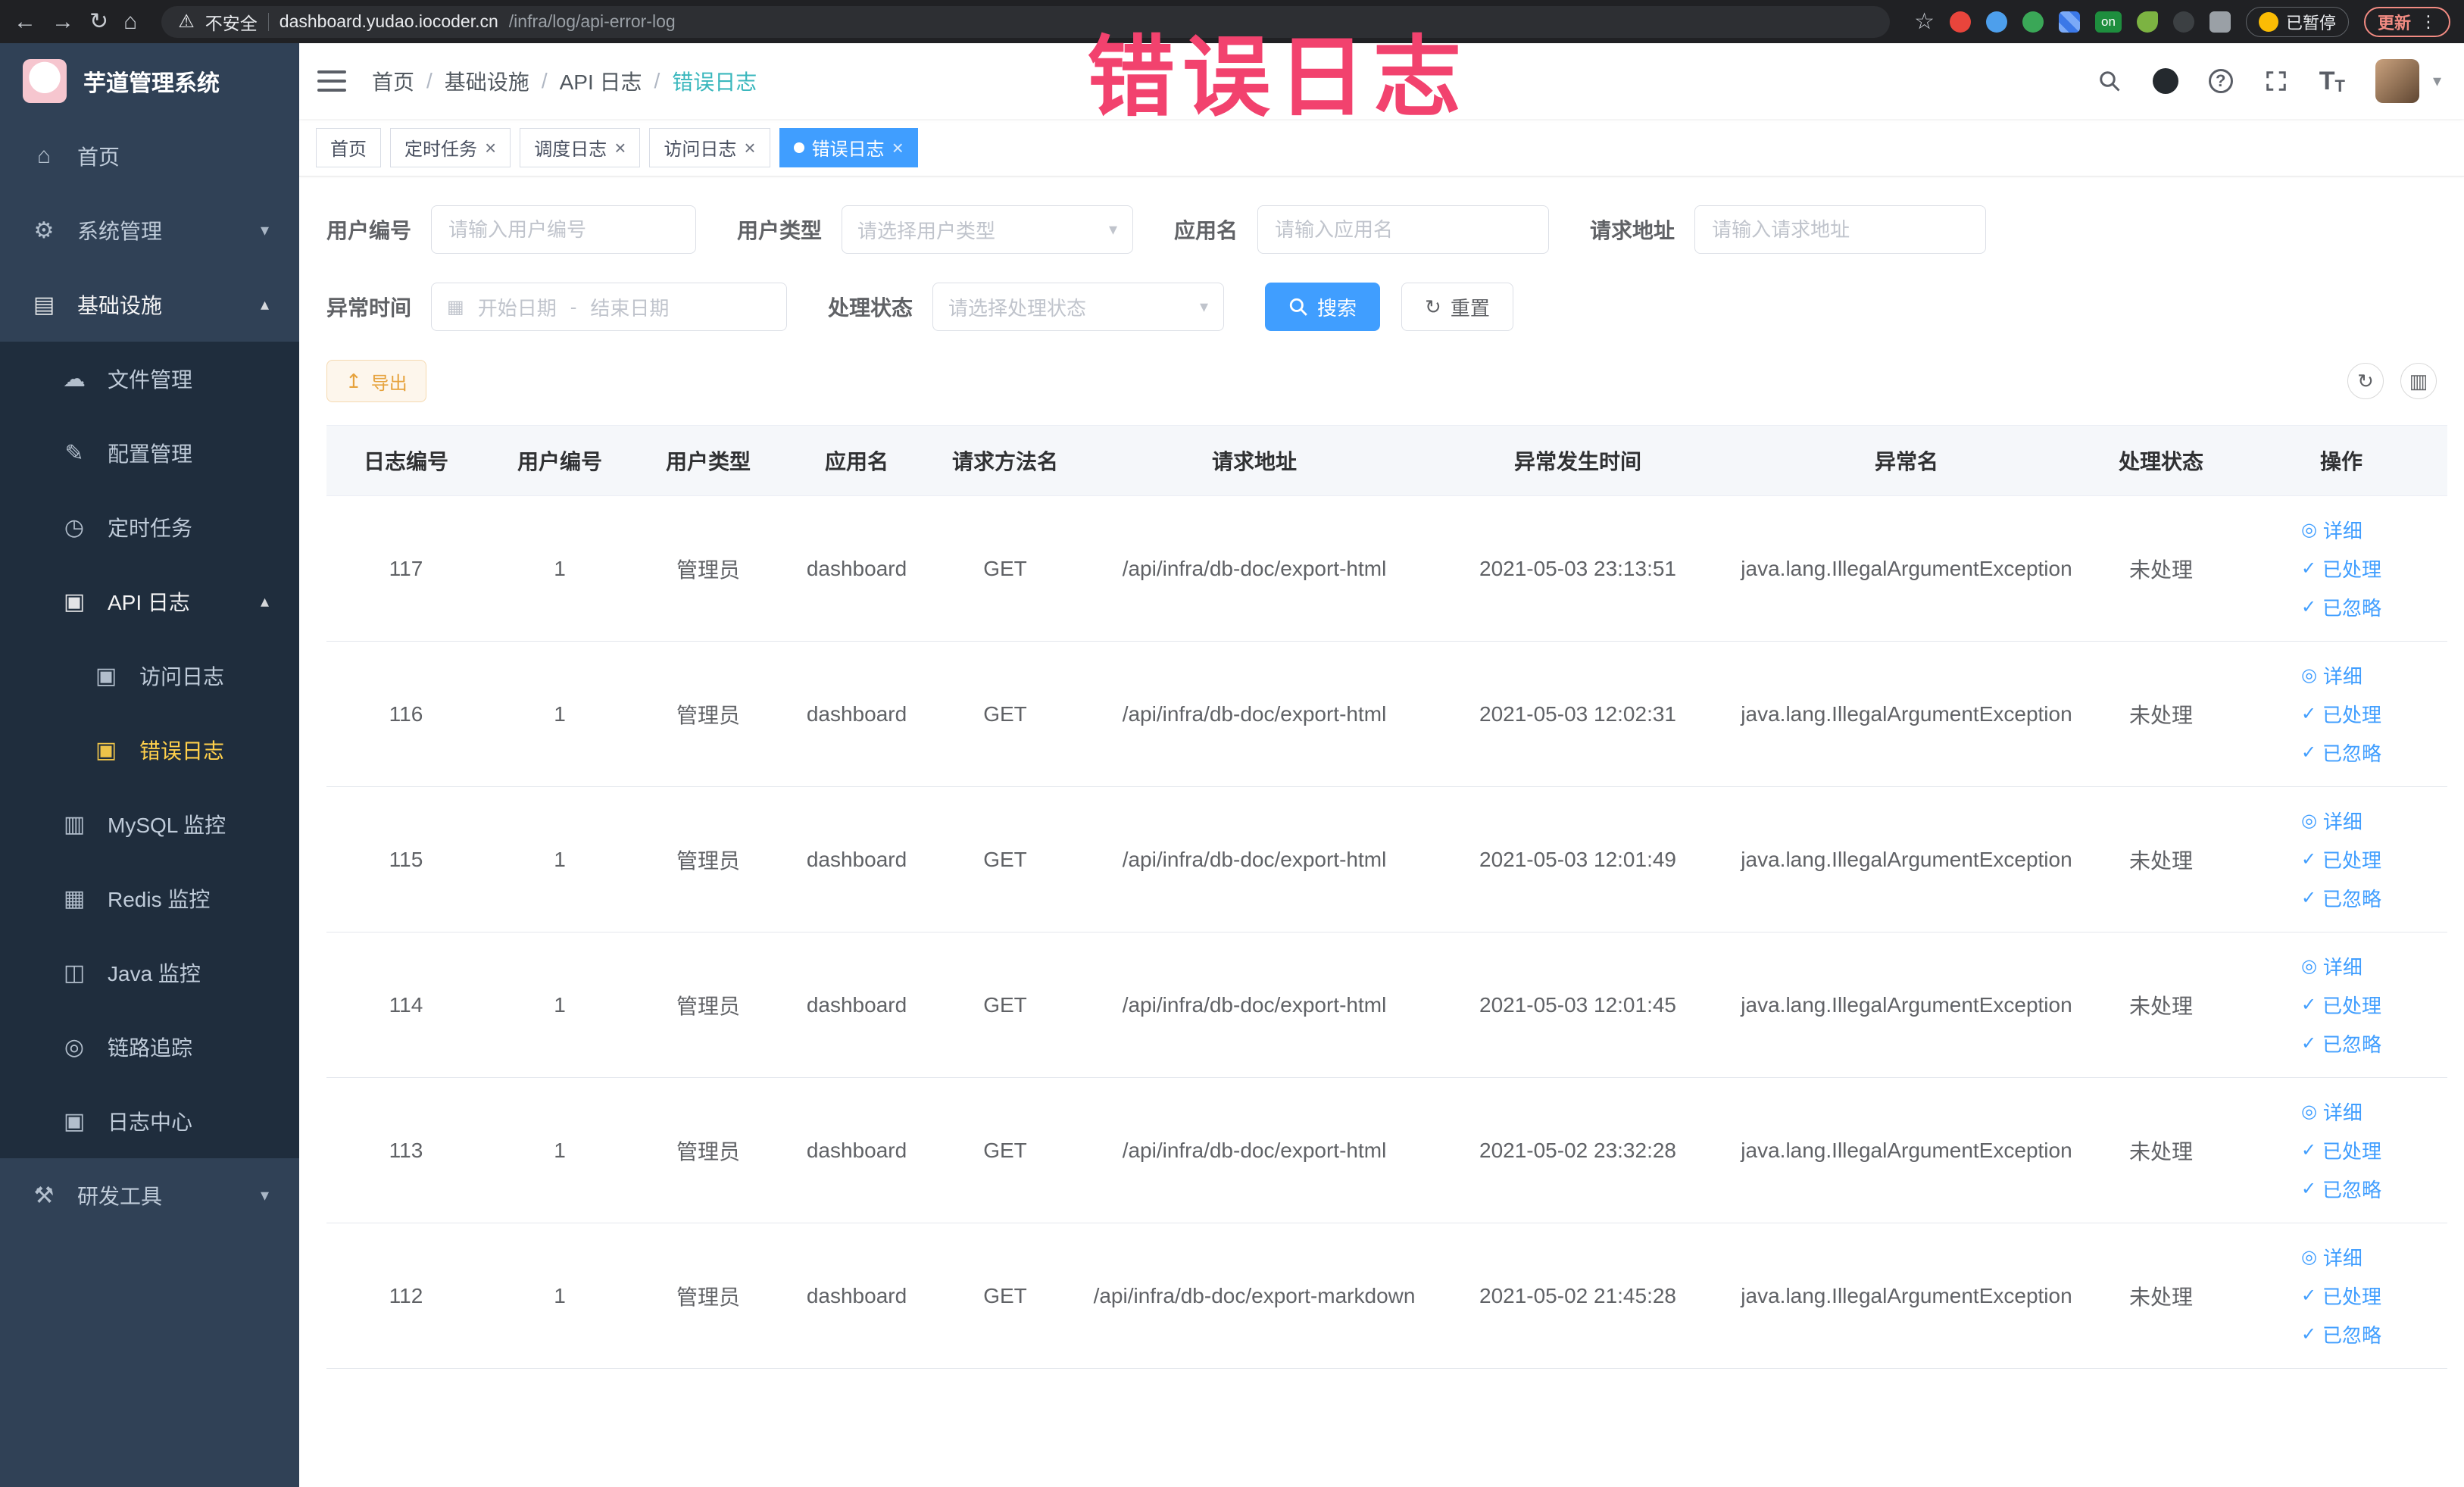 This screenshot has height=1487, width=2464. I want to click on cell-method: GET, so click(1005, 568).